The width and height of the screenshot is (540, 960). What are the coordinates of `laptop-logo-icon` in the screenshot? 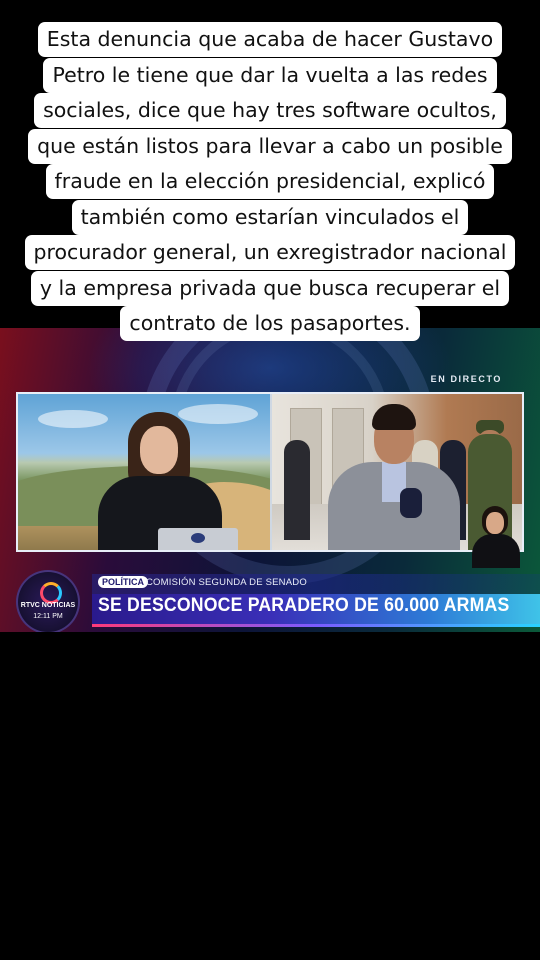 It's located at (198, 538).